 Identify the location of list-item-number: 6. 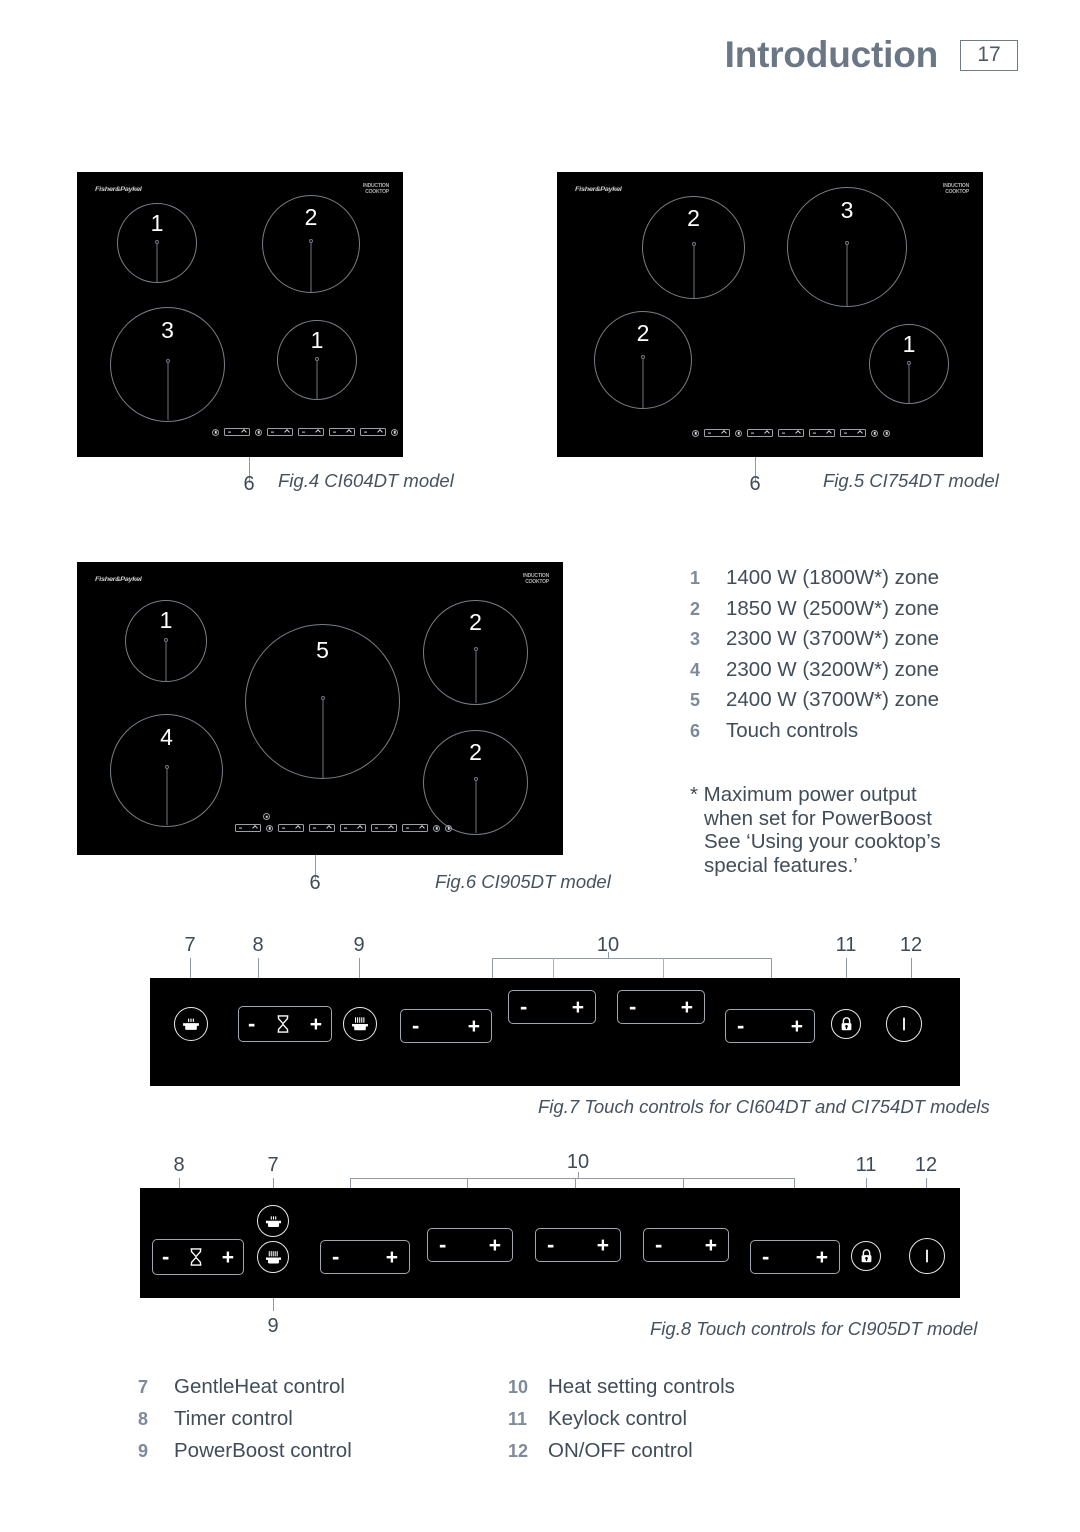
(695, 730).